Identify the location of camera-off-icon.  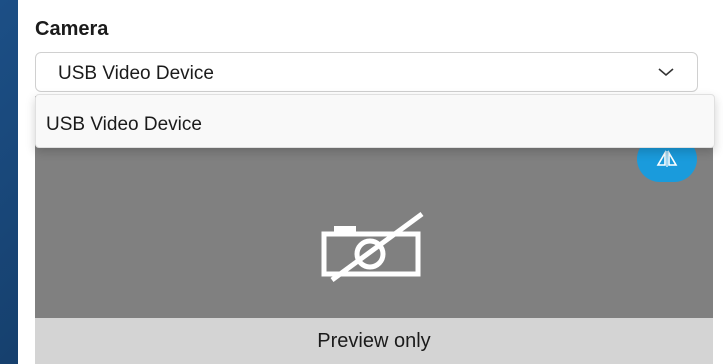
(372, 247).